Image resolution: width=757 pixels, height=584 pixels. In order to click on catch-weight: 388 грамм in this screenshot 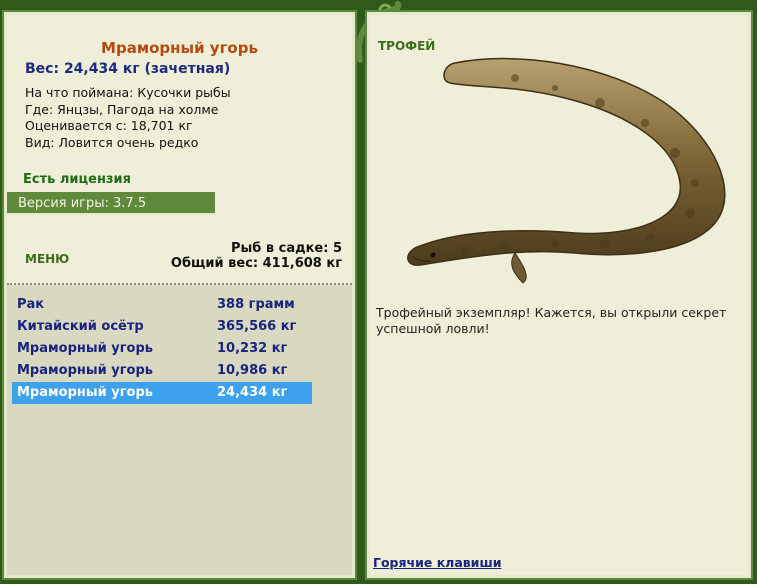, I will do `click(256, 304)`.